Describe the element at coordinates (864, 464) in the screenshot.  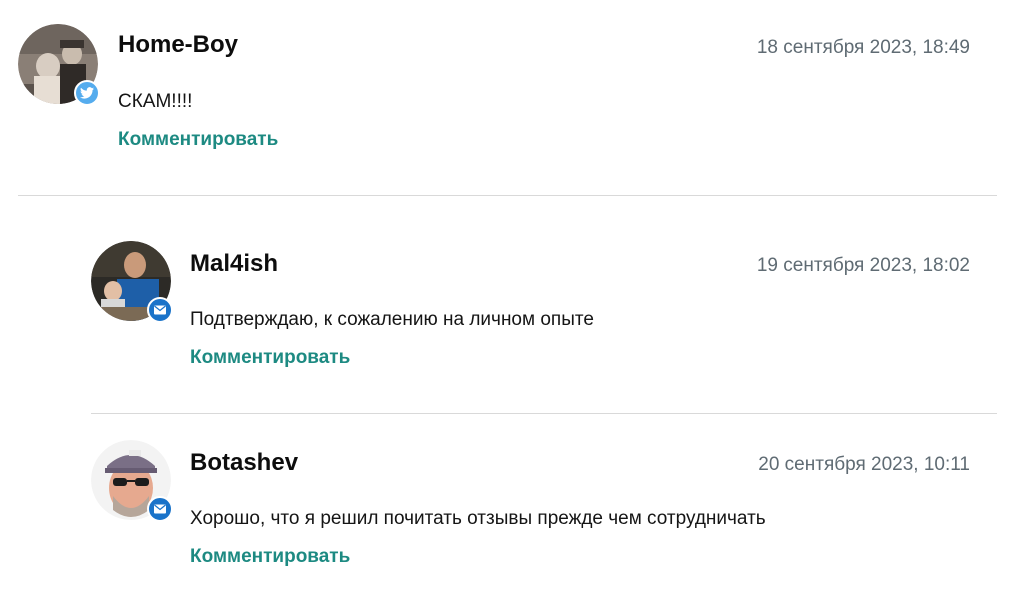
I see `comment-date: 20 сентября 2023, 10:11` at that location.